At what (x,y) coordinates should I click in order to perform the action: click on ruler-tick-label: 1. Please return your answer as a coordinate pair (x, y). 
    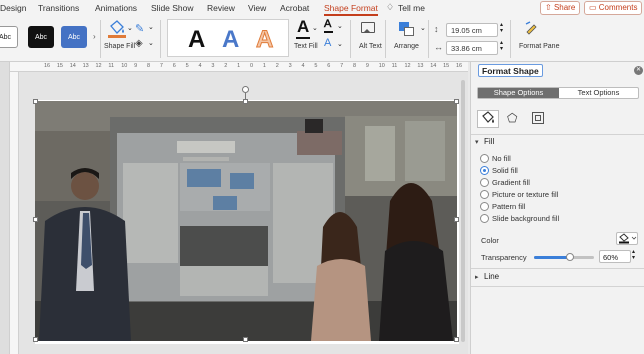
    Looking at the image, I should click on (264, 66).